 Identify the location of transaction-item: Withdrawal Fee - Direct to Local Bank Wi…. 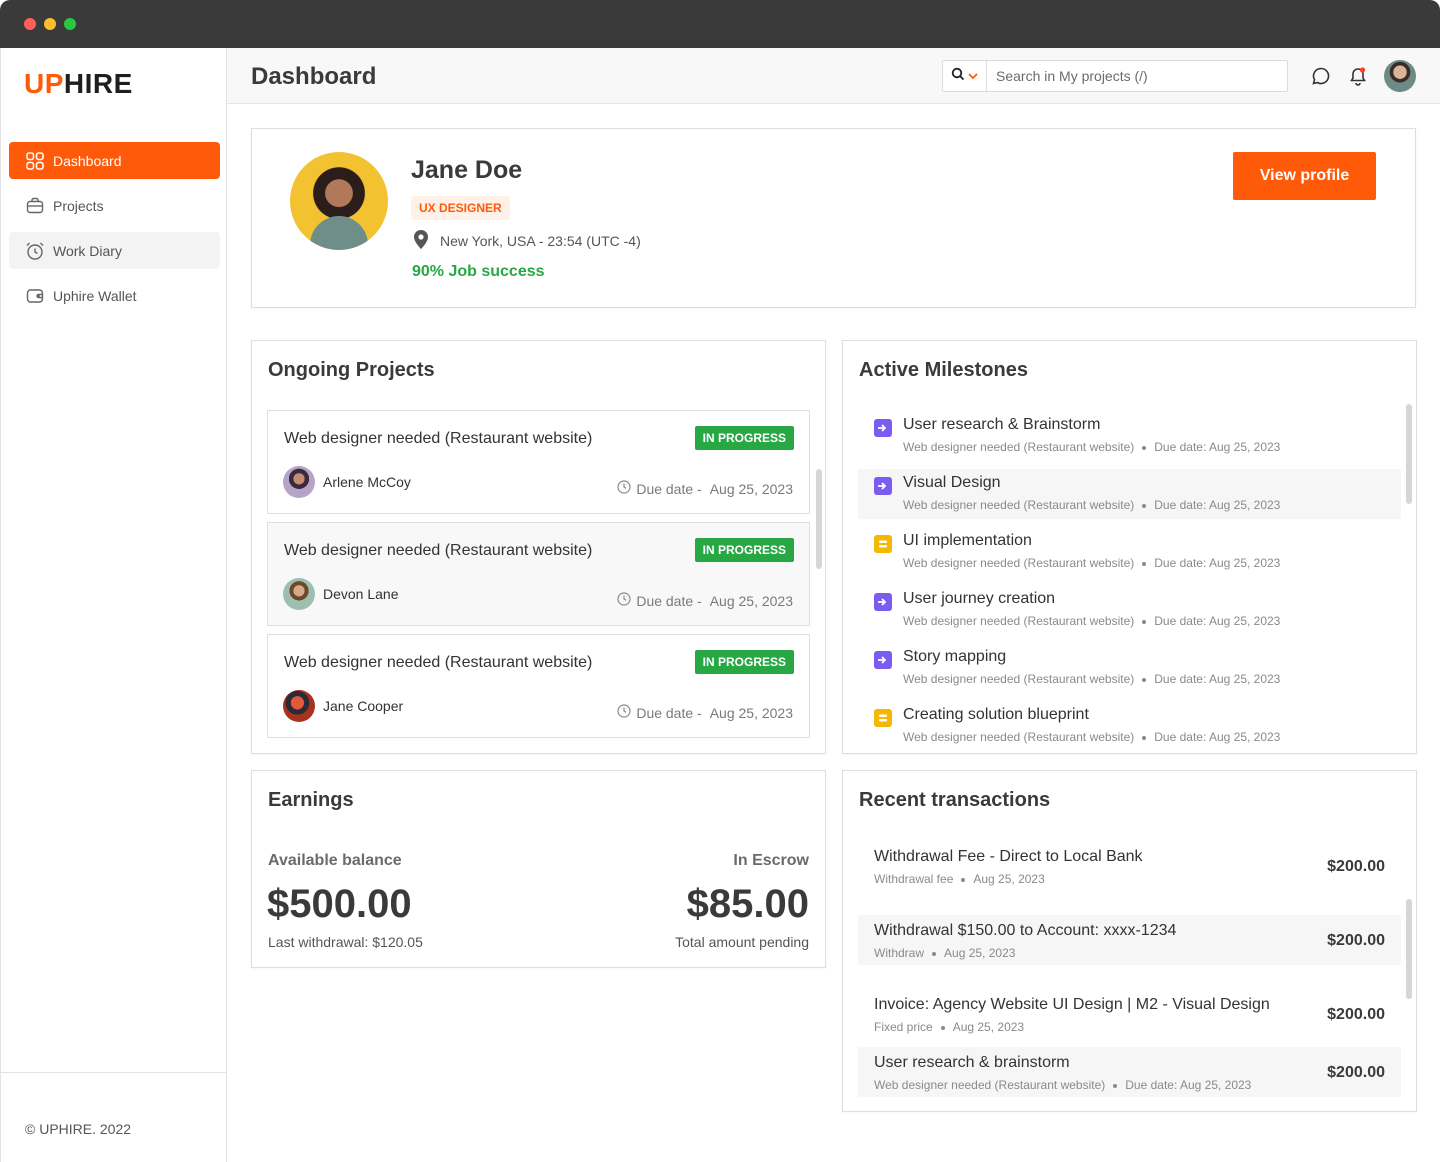
(1129, 866).